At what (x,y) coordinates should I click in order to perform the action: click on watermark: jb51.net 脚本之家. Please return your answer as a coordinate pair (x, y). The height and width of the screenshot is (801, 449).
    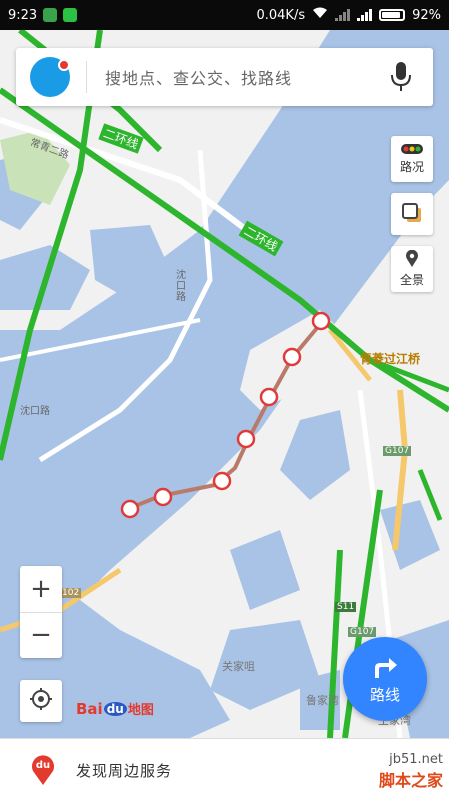
    Looking at the image, I should click on (411, 771).